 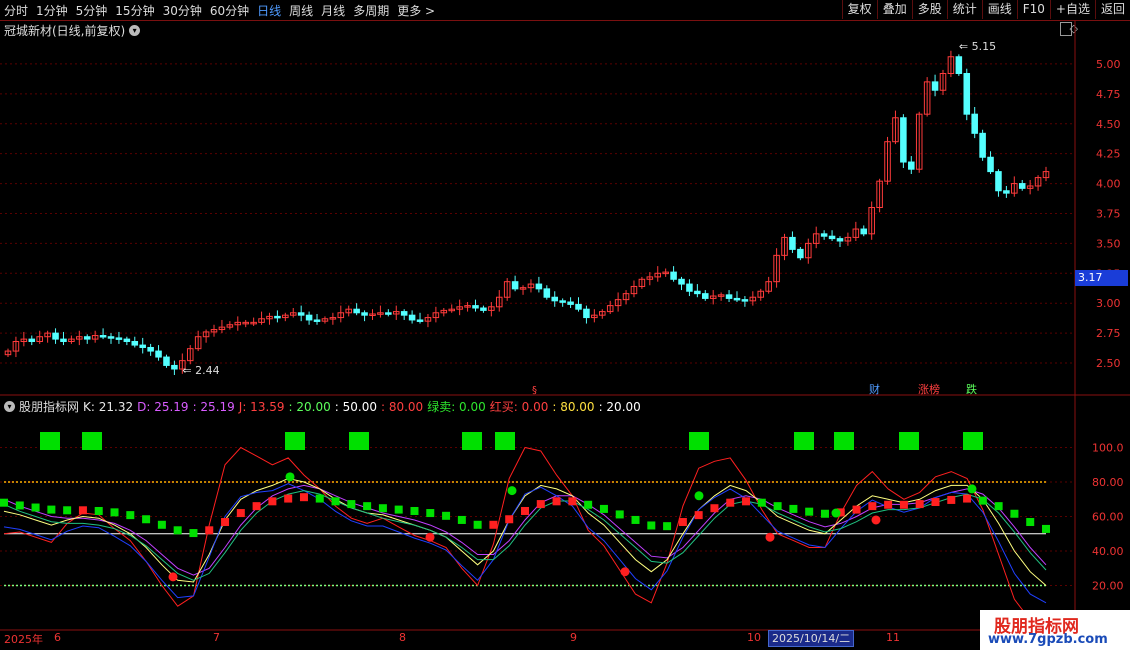 I want to click on line50-value: : 50.00, so click(x=355, y=406).